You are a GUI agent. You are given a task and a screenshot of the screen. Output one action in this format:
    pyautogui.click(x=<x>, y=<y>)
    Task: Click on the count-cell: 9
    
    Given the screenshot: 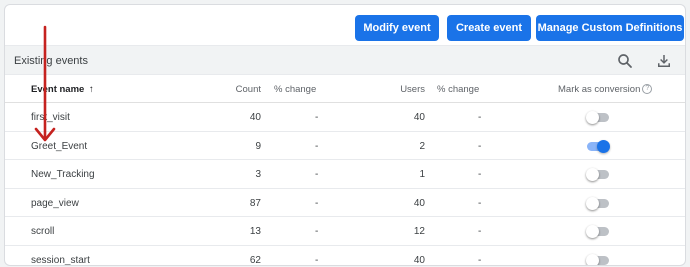 What is the action you would take?
    pyautogui.click(x=258, y=146)
    